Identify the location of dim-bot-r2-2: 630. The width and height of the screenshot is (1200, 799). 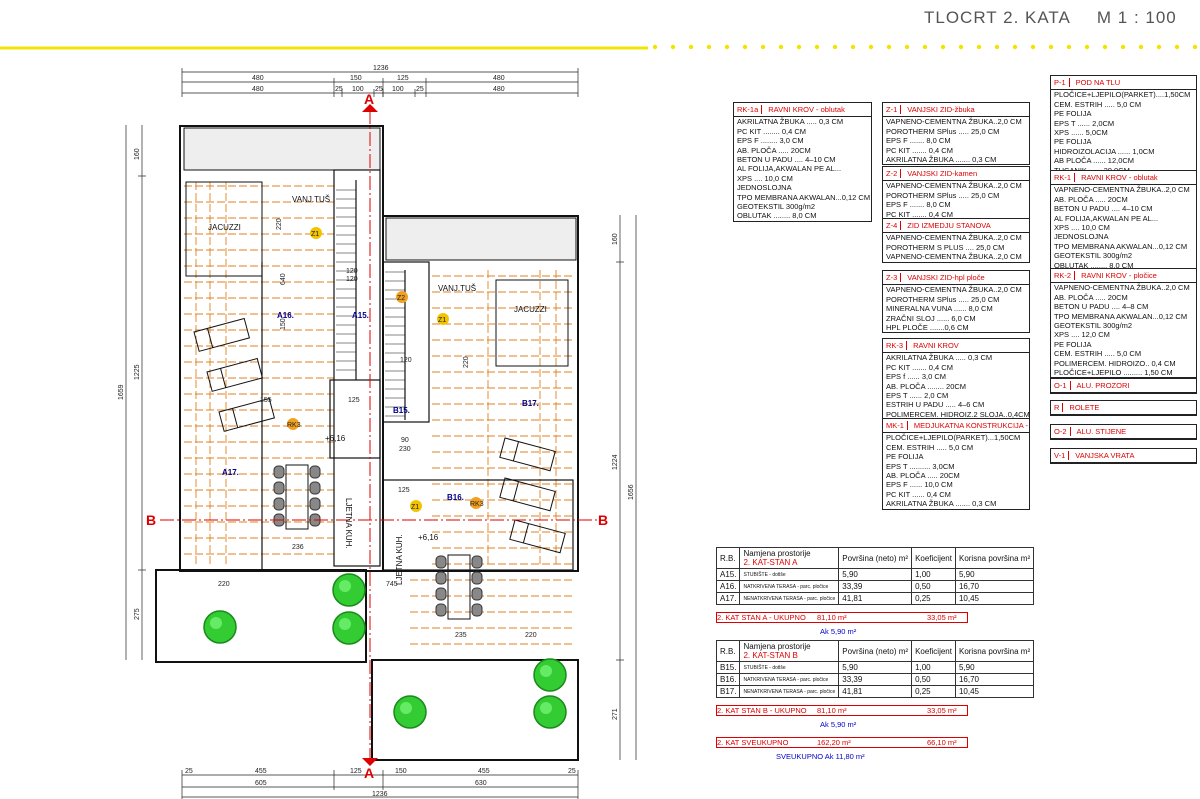
(481, 783).